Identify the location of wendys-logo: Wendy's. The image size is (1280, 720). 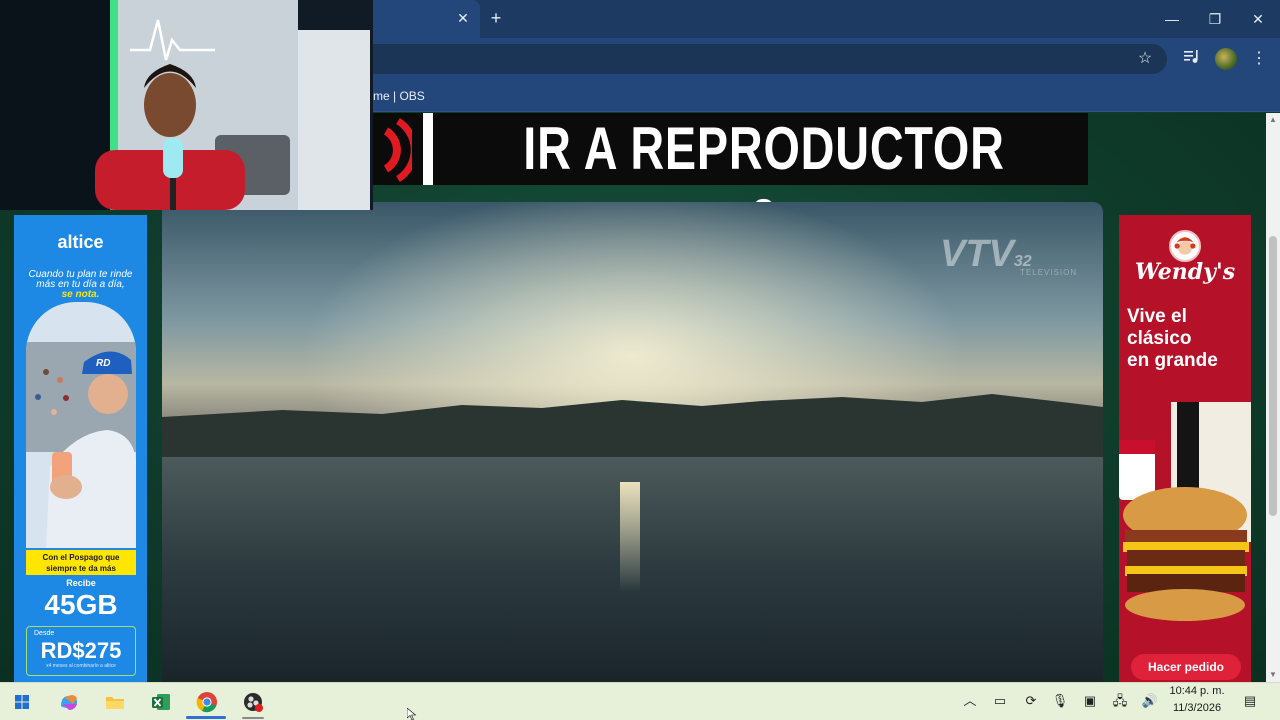
(1185, 272).